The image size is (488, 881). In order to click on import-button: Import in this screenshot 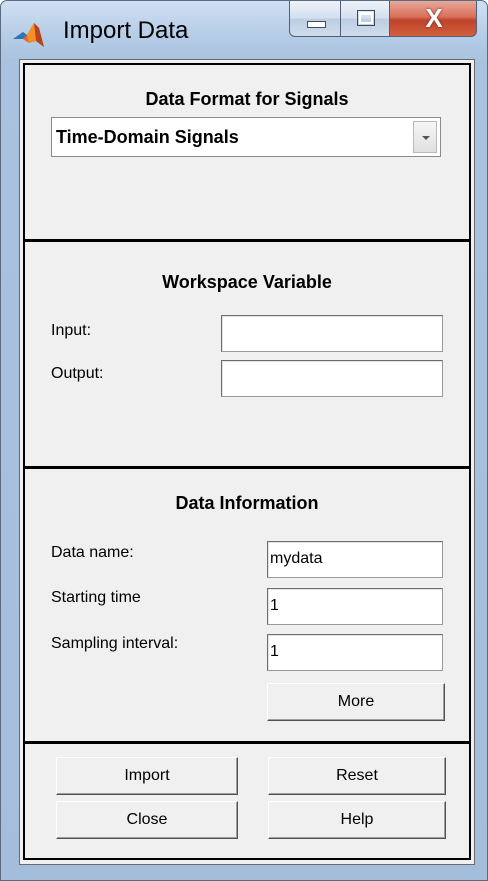, I will do `click(147, 776)`.